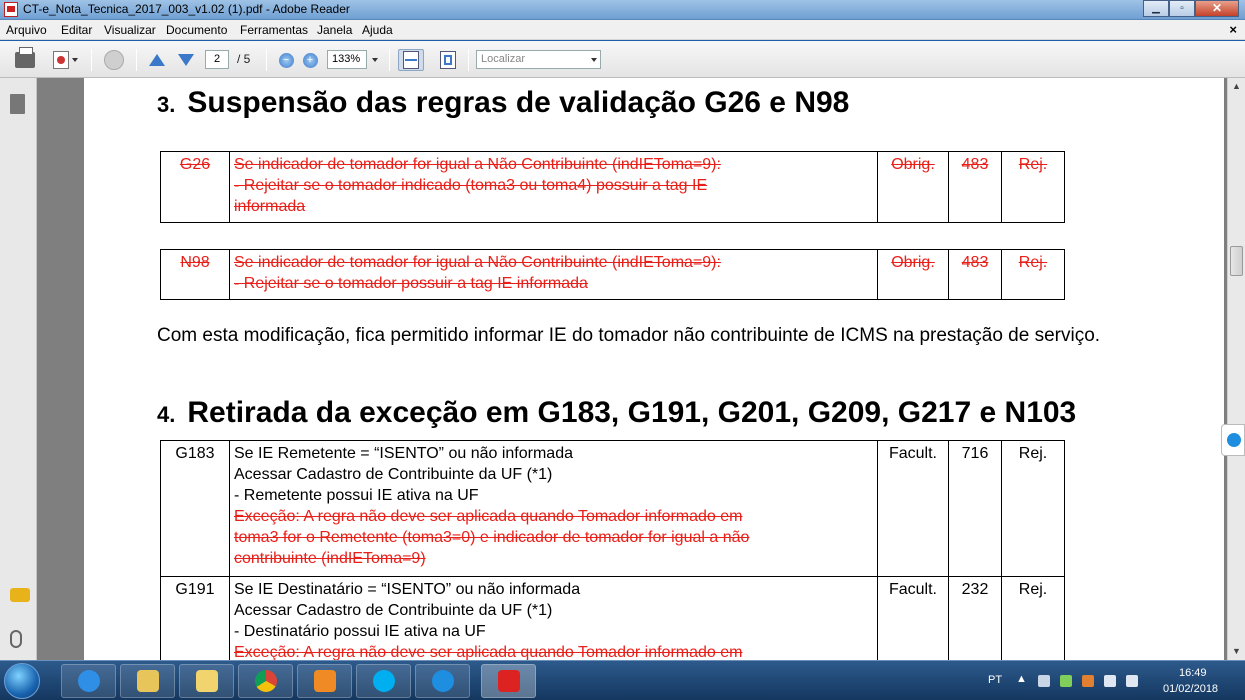 The height and width of the screenshot is (700, 1245). I want to click on start-button, so click(22, 681).